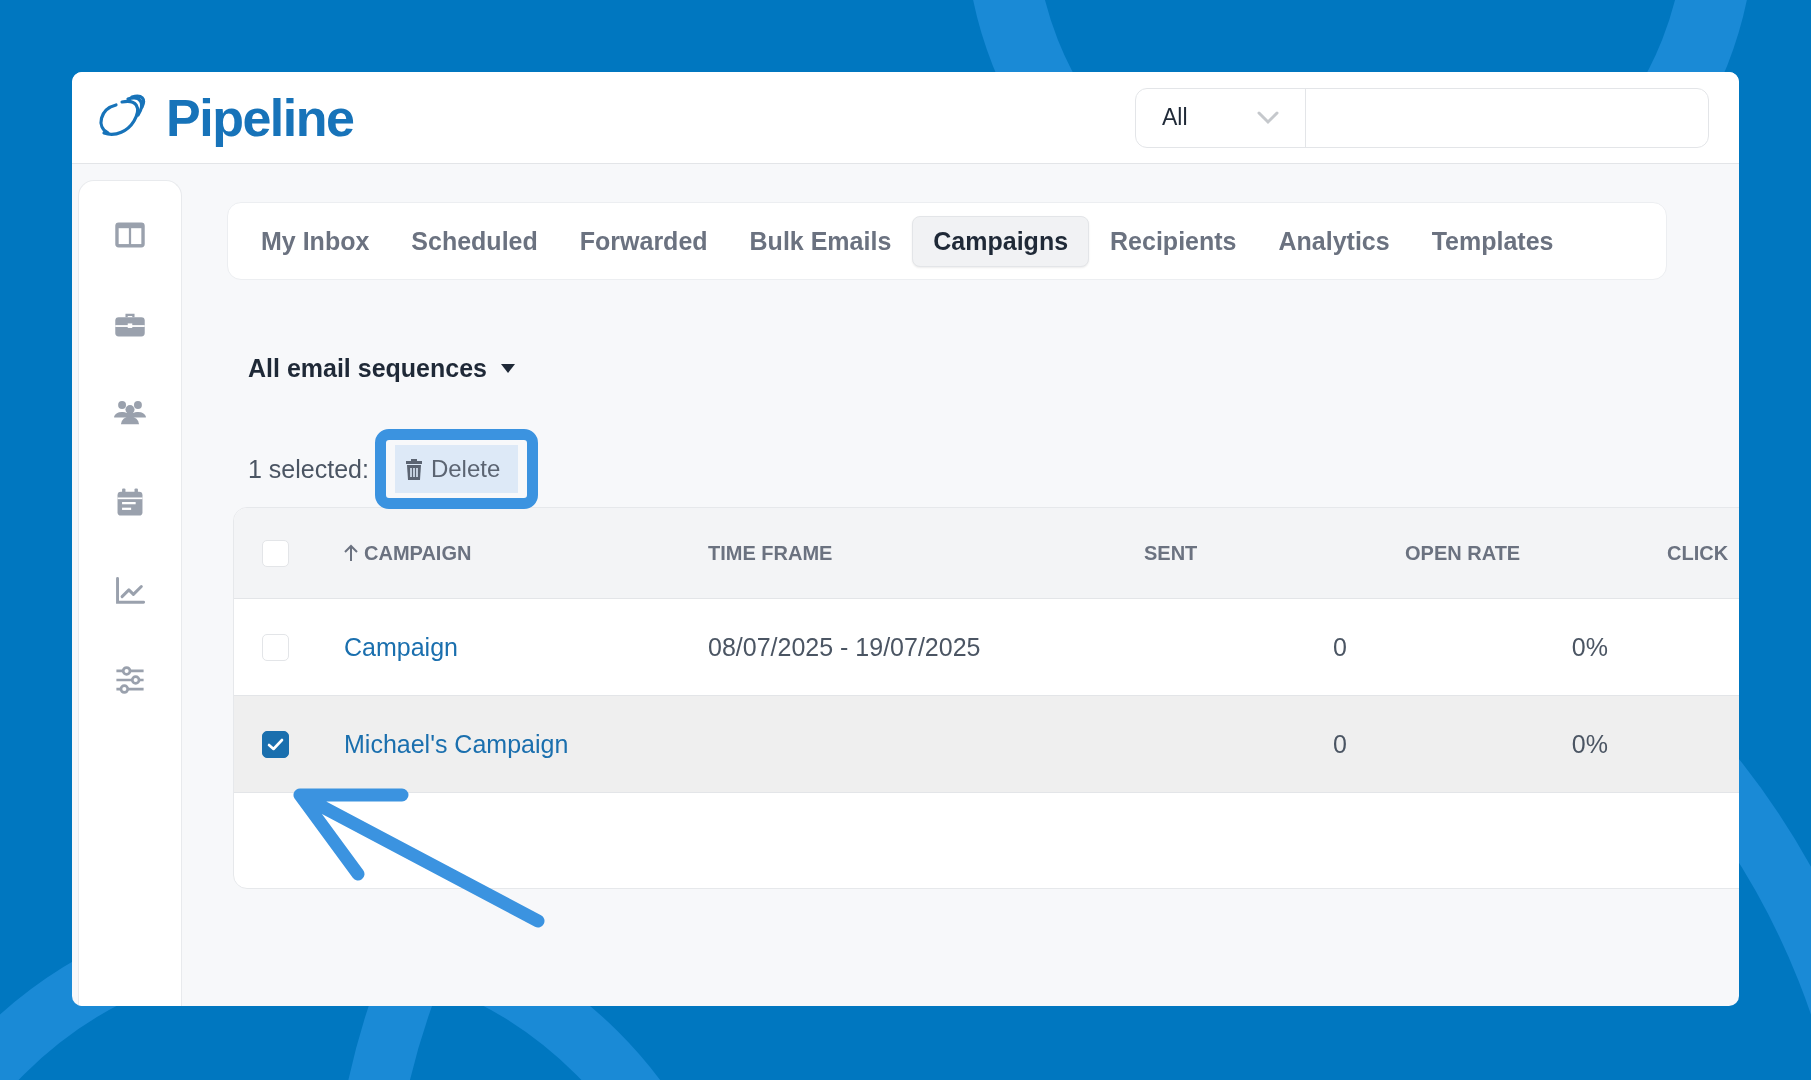 The image size is (1811, 1080). I want to click on delete-button: Delete, so click(456, 469).